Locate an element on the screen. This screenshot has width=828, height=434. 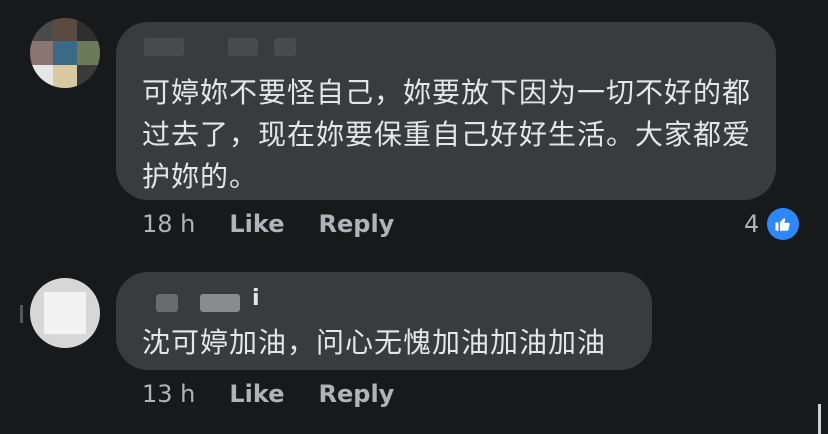
reaction-summary: 4 is located at coordinates (772, 224).